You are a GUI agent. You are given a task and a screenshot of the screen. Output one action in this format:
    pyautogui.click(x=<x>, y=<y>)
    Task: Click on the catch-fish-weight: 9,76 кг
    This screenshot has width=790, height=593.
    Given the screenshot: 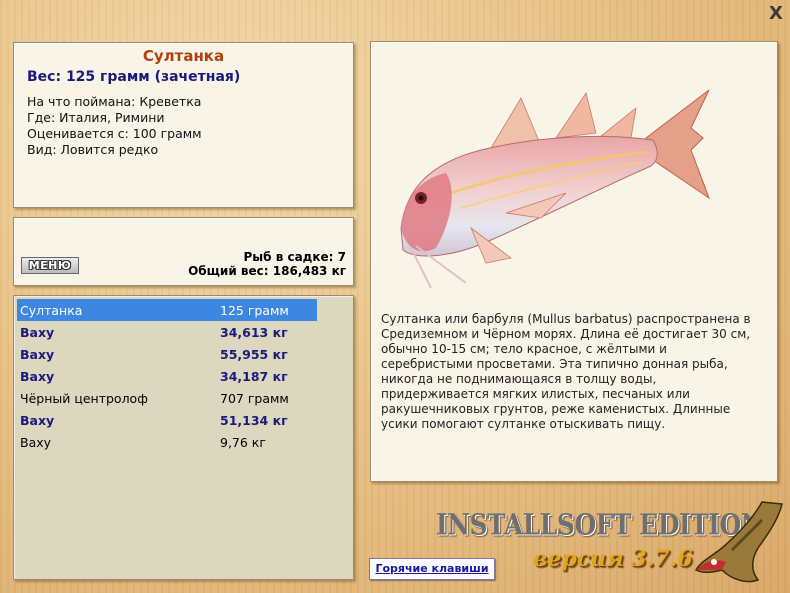 What is the action you would take?
    pyautogui.click(x=243, y=442)
    